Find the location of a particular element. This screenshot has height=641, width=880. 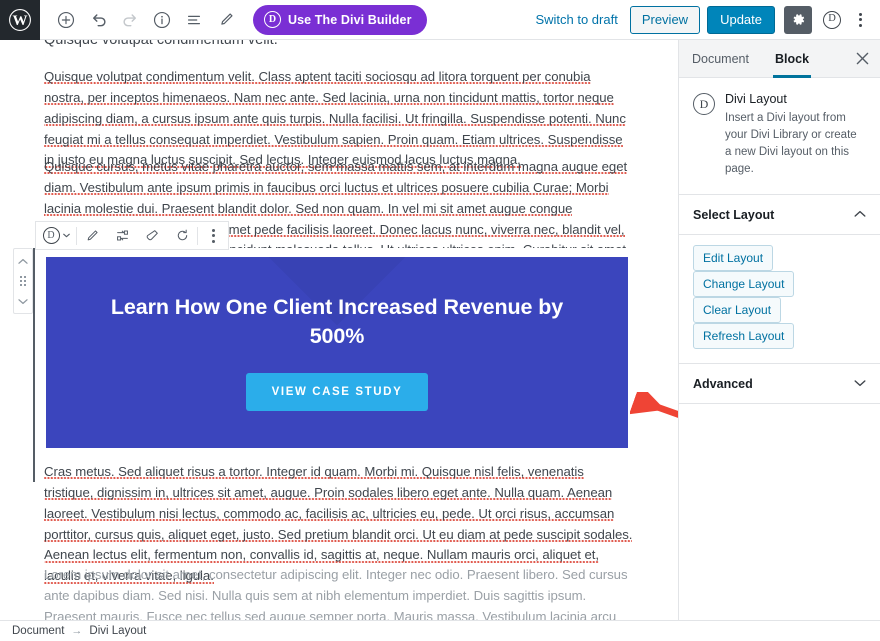

clipped-heading-row: Quisque volutpat condimentum velit. is located at coordinates (339, 45).